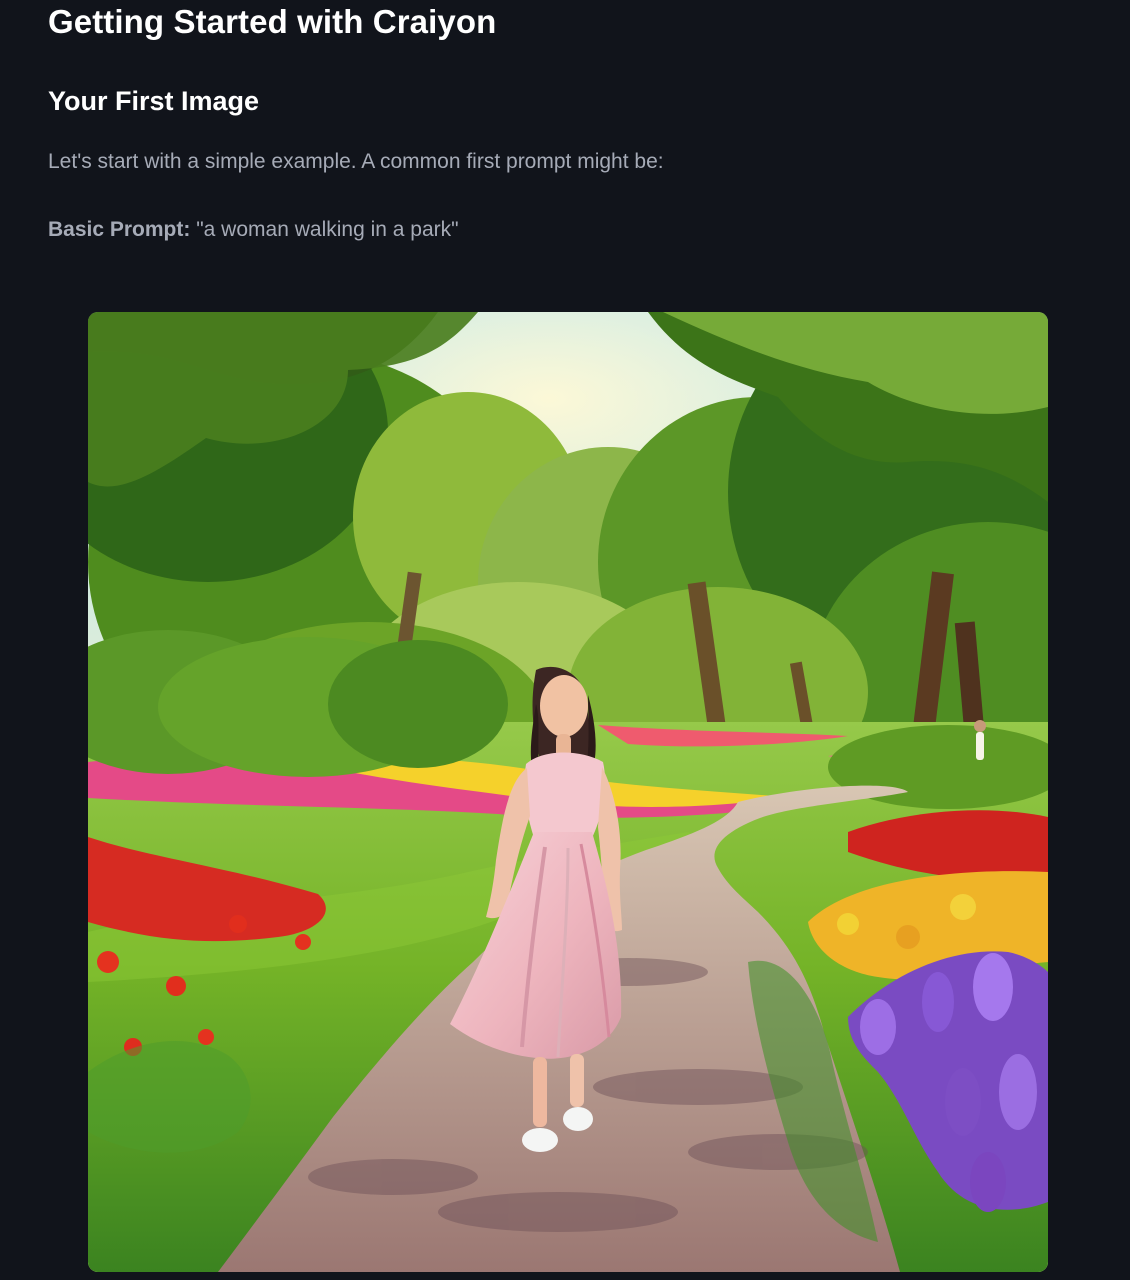  Describe the element at coordinates (119, 229) in the screenshot. I see `basic-prompt-label: Basic Prompt:` at that location.